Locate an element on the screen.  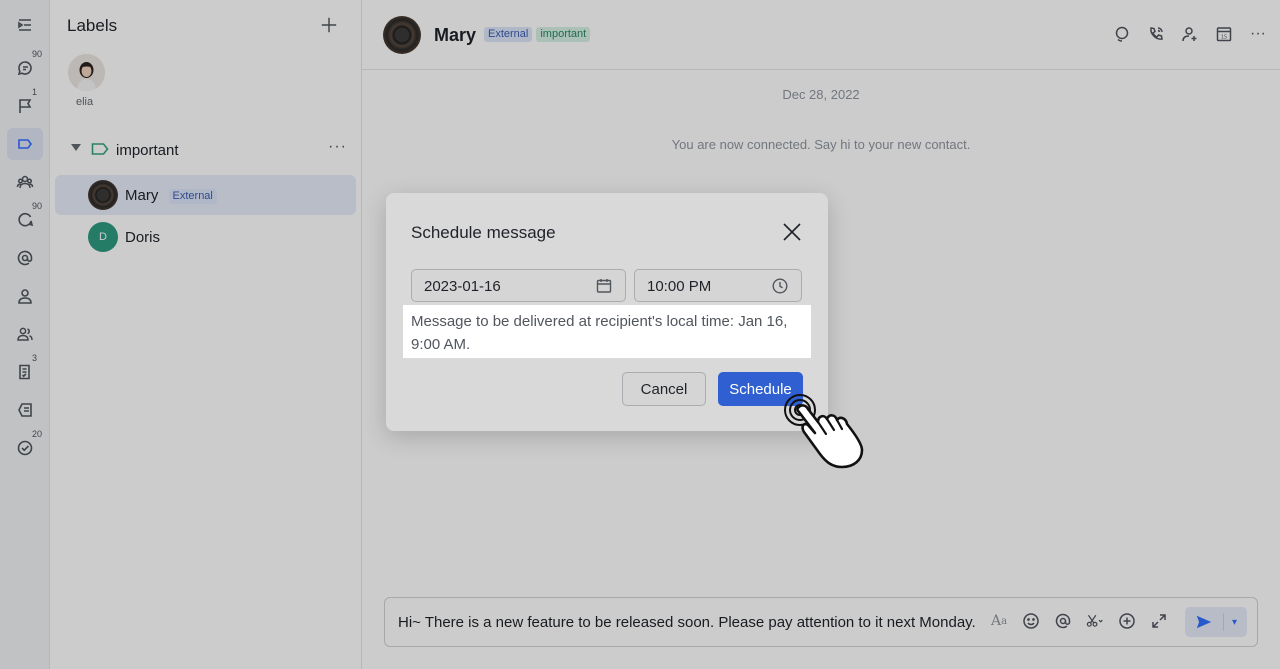
date-picker: 2023-01-16 is located at coordinates (518, 285).